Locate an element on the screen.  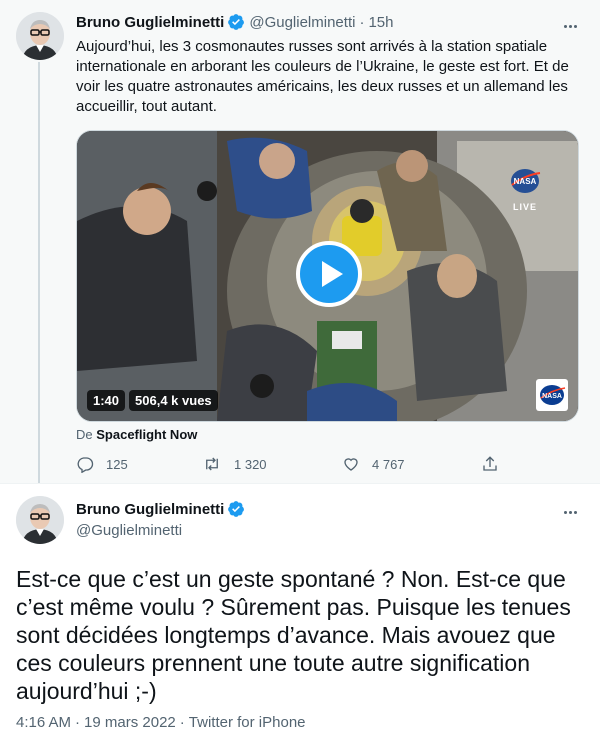
live-label: LIVE is located at coordinates (524, 207).